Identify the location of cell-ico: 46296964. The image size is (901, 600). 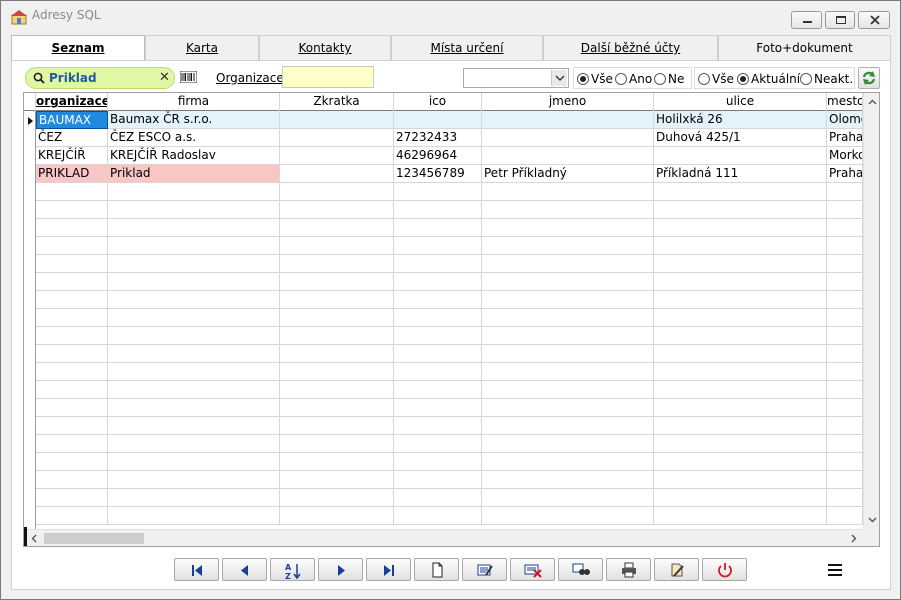
(438, 156).